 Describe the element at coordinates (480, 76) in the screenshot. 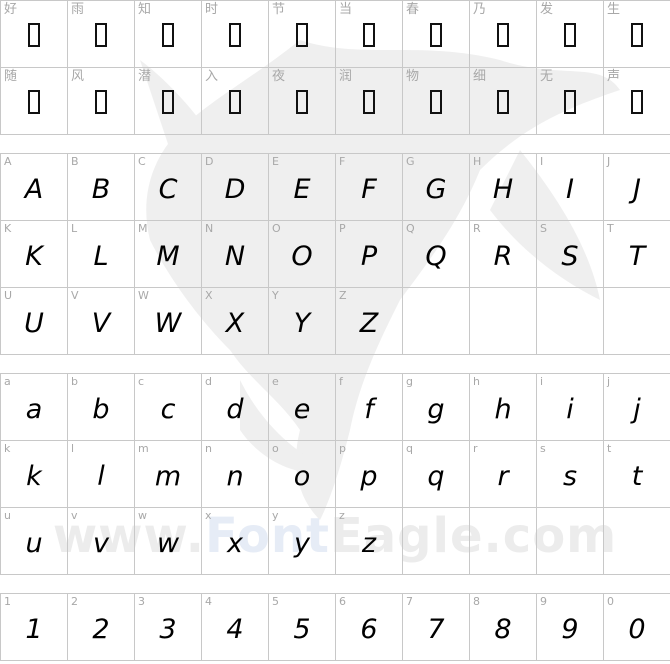

I see `glyph-label: 细` at that location.